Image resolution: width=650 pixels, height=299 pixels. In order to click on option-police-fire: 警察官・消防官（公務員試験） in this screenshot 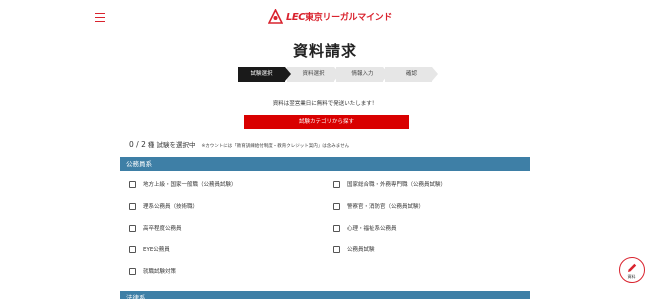, I will do `click(378, 206)`.